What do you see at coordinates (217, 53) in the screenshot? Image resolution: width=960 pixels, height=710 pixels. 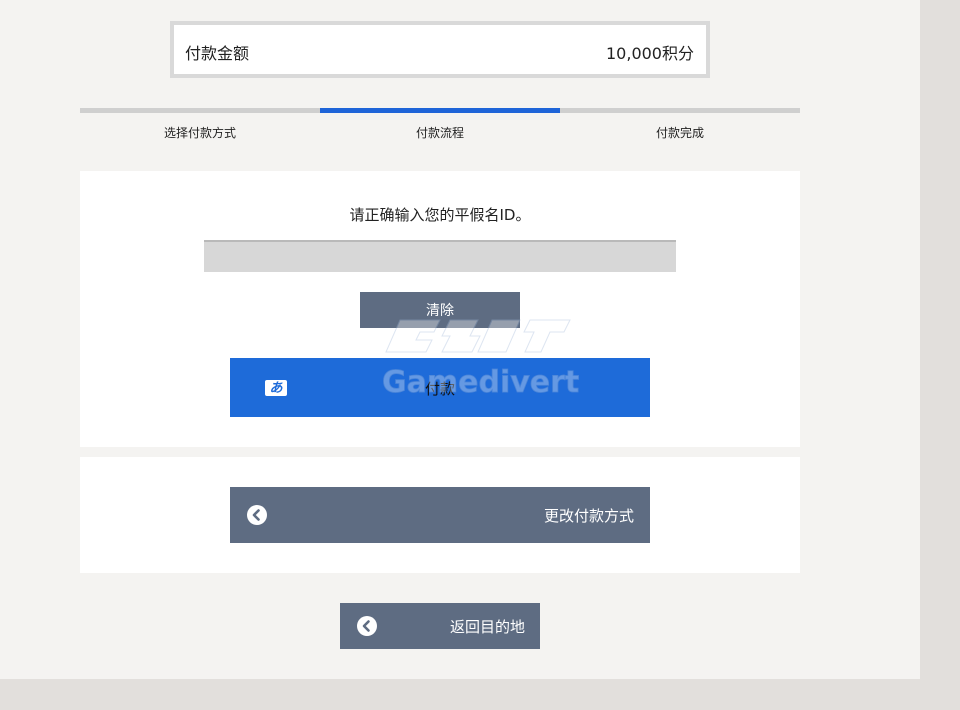 I see `payment-amount-label: 付款金额` at bounding box center [217, 53].